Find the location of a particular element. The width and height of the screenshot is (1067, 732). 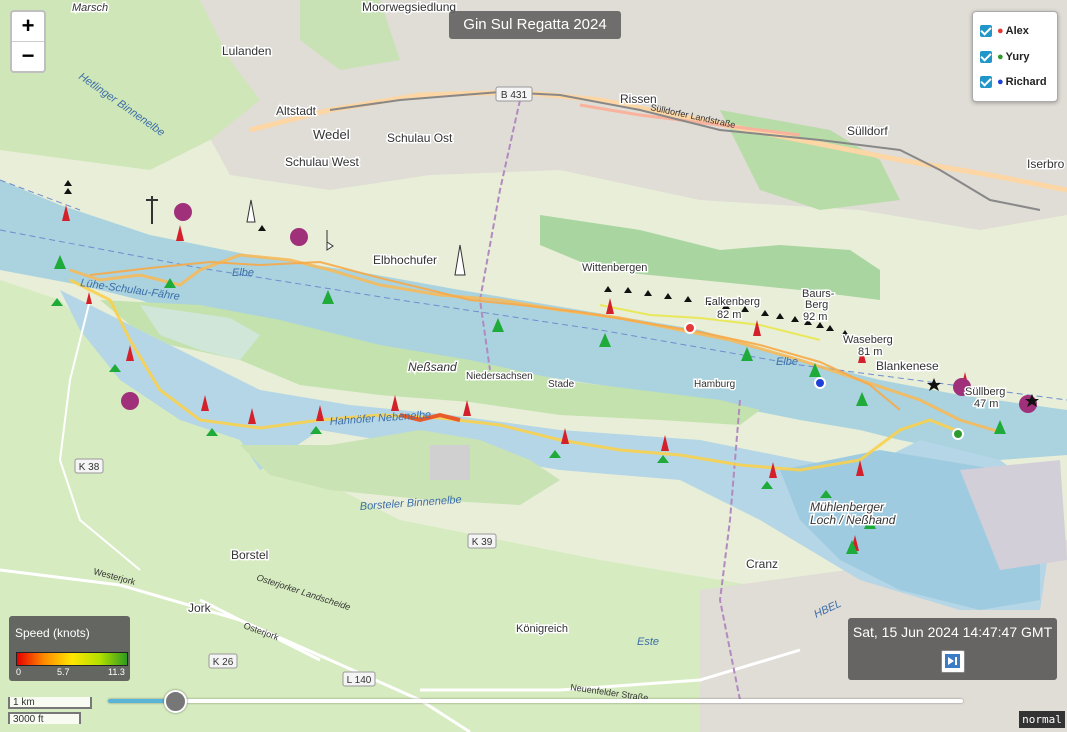

label-borstel: Borstel is located at coordinates (249, 555).